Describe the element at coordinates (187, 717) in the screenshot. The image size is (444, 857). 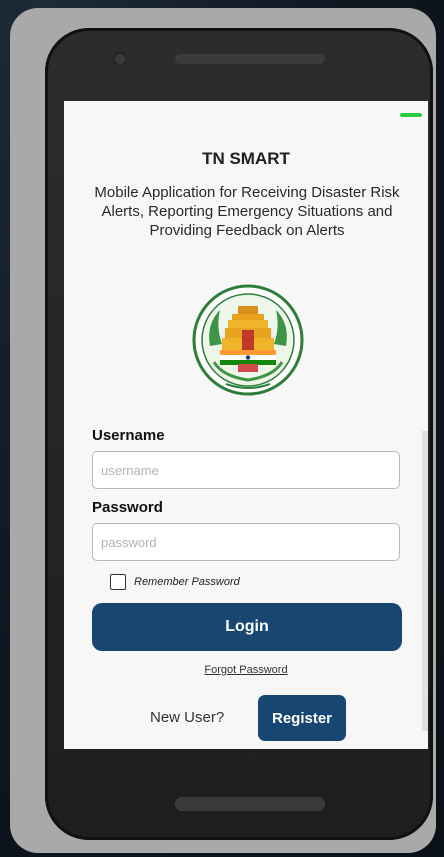
I see `new-user-prompt: New User?` at that location.